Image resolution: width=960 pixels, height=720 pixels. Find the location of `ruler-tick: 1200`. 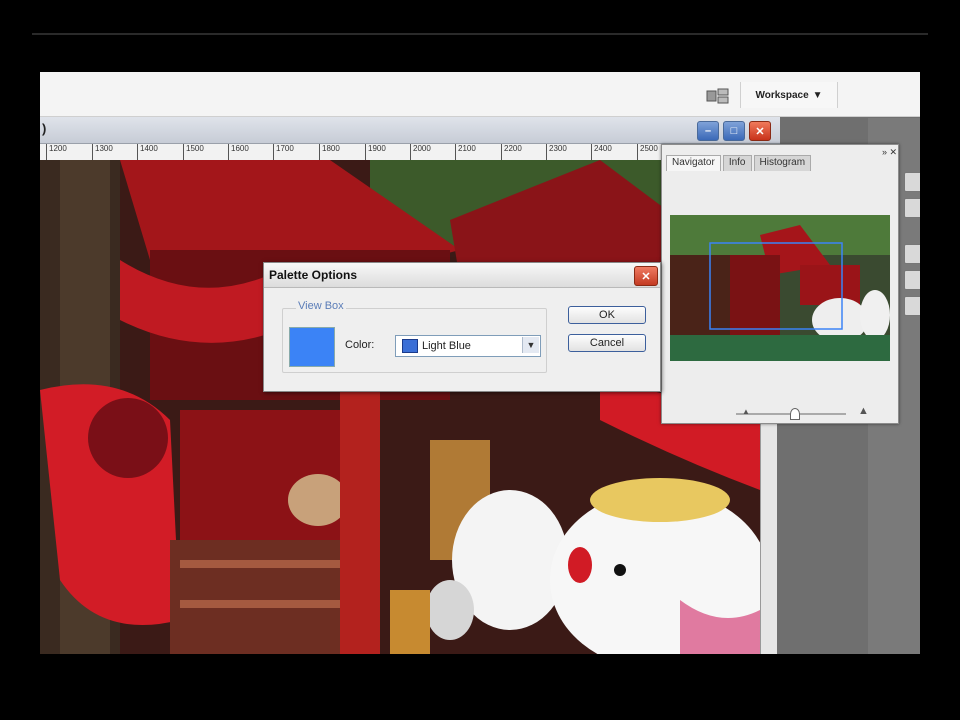

ruler-tick: 1200 is located at coordinates (56, 152).